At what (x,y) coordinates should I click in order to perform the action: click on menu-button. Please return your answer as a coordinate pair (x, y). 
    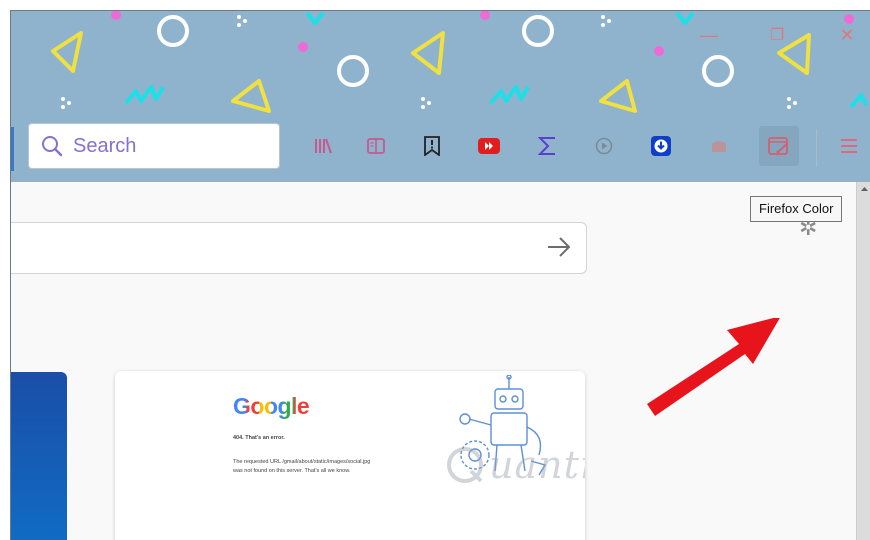
    Looking at the image, I should click on (849, 146).